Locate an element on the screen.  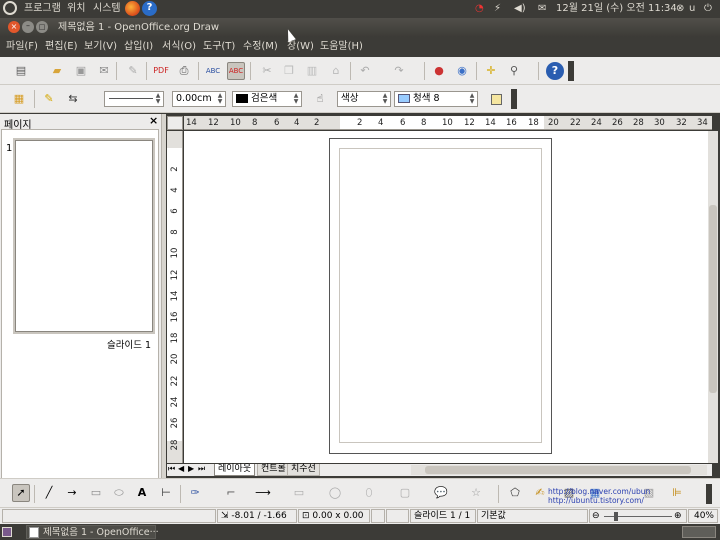
export-pdf-icon: PDF is located at coordinates (161, 71).